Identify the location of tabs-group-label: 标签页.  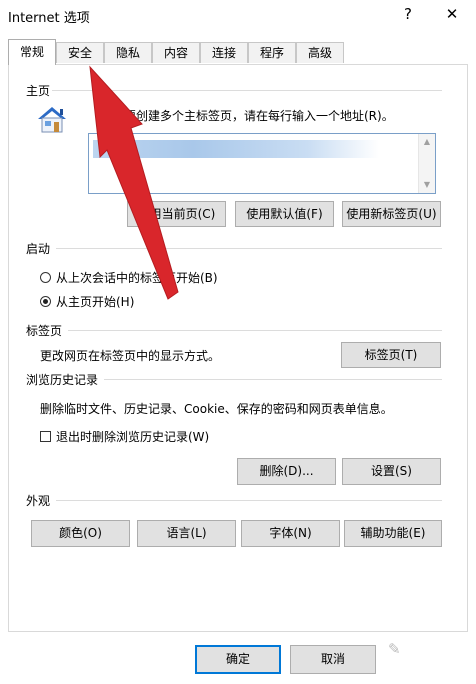
(44, 331).